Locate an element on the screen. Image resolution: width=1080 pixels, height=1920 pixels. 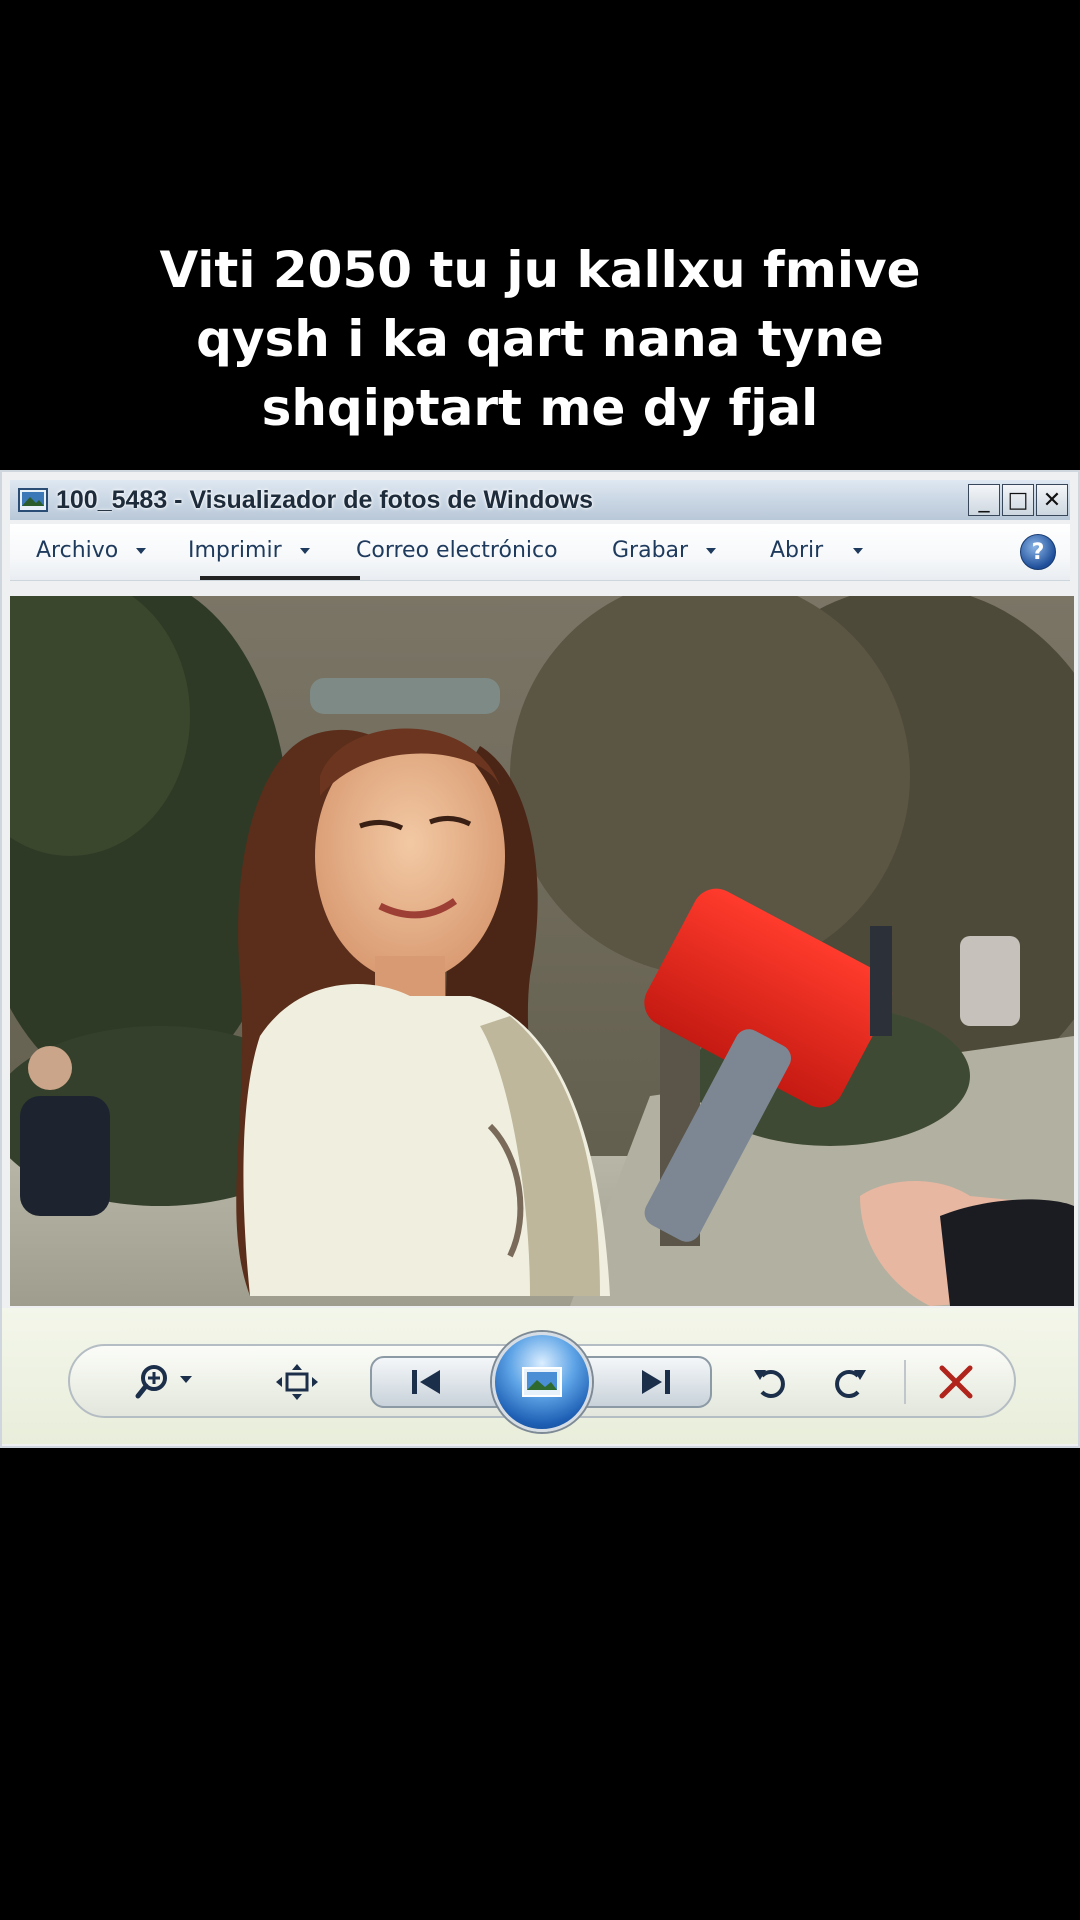
bottom-toolbar is located at coordinates (540, 1376).